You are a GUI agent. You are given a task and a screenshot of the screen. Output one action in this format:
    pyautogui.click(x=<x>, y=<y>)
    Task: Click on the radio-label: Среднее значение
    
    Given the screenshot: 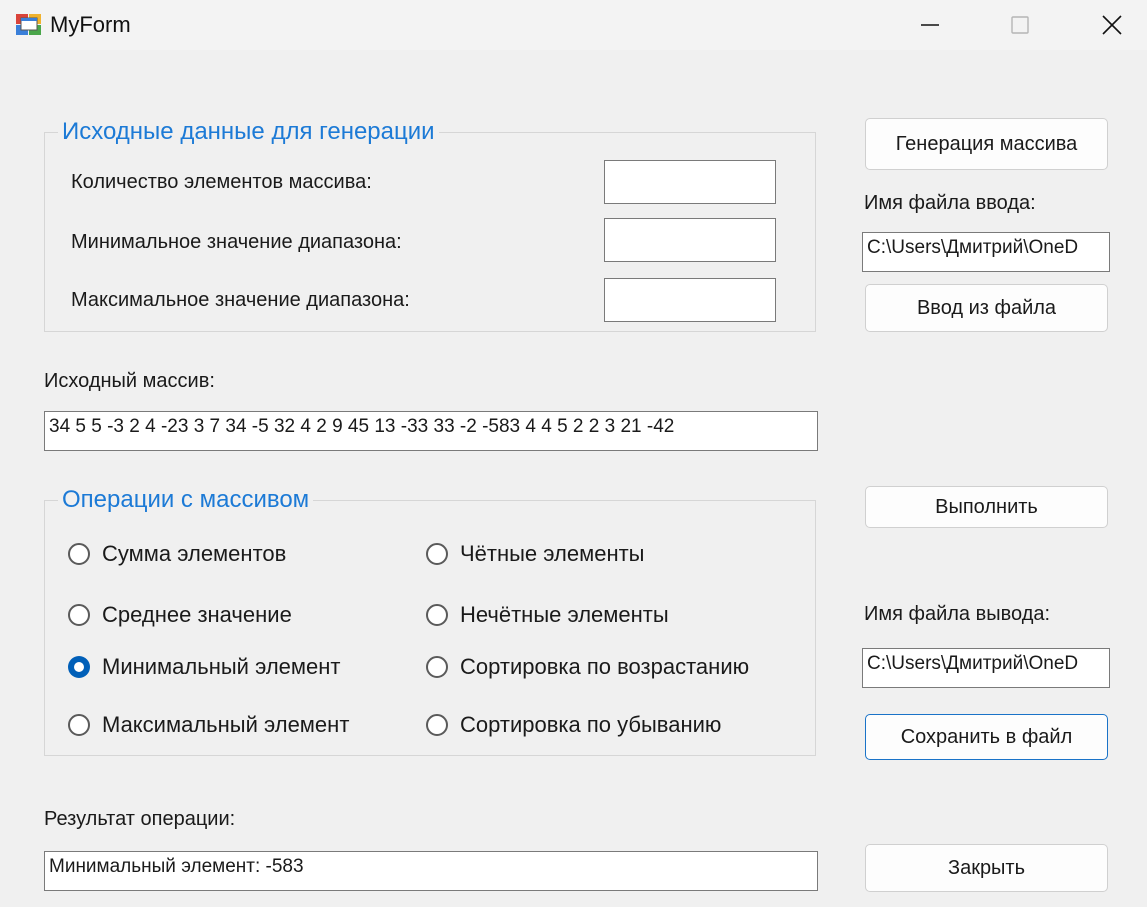 What is the action you would take?
    pyautogui.click(x=197, y=614)
    